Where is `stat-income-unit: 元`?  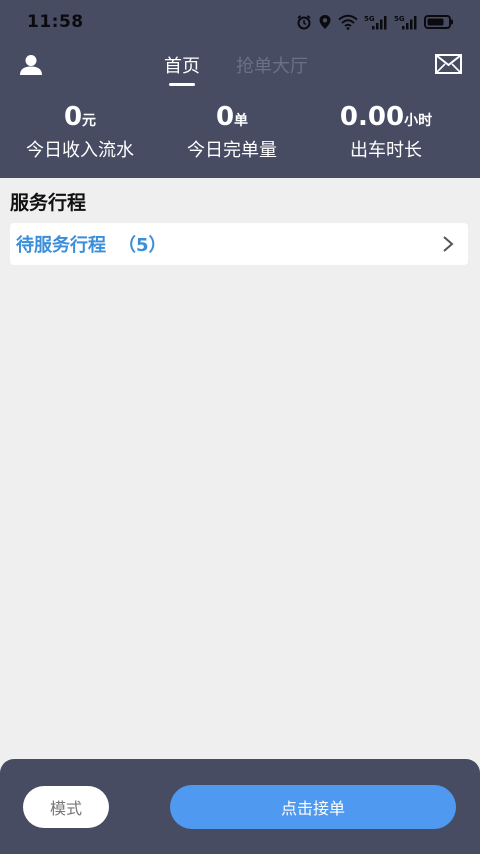
stat-income-unit: 元 is located at coordinates (89, 121).